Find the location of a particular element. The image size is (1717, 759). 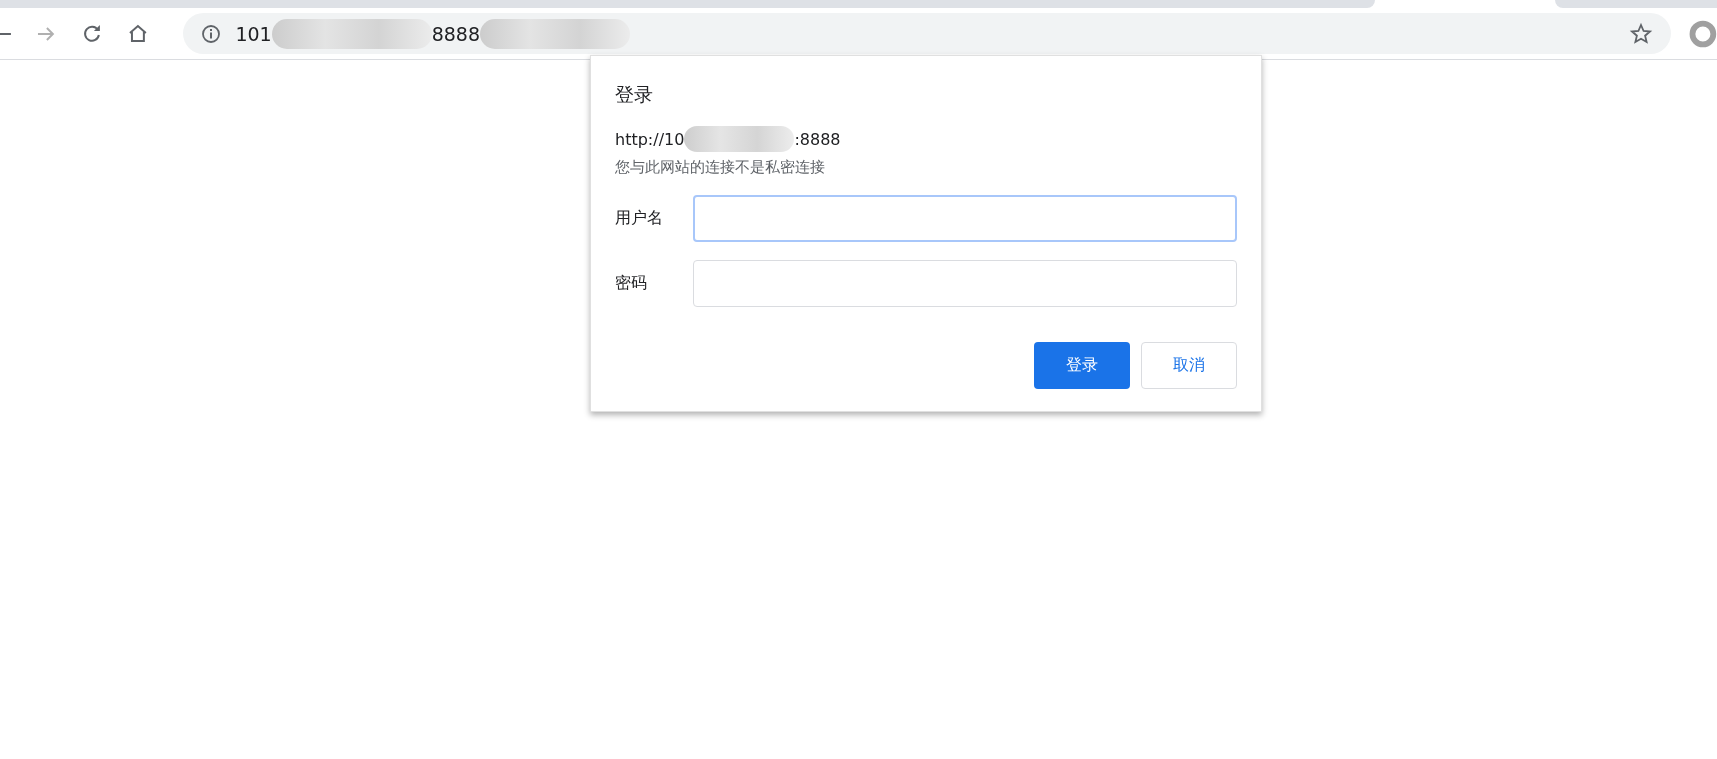

submit-button: 登录 is located at coordinates (1082, 365).